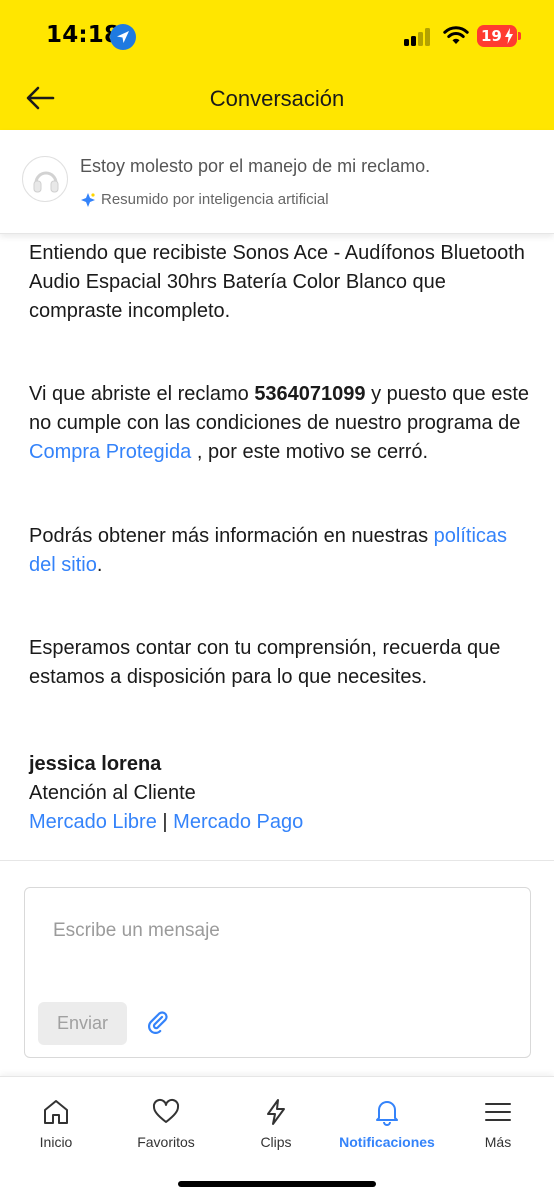  What do you see at coordinates (509, 36) in the screenshot?
I see `charging-bolt-icon` at bounding box center [509, 36].